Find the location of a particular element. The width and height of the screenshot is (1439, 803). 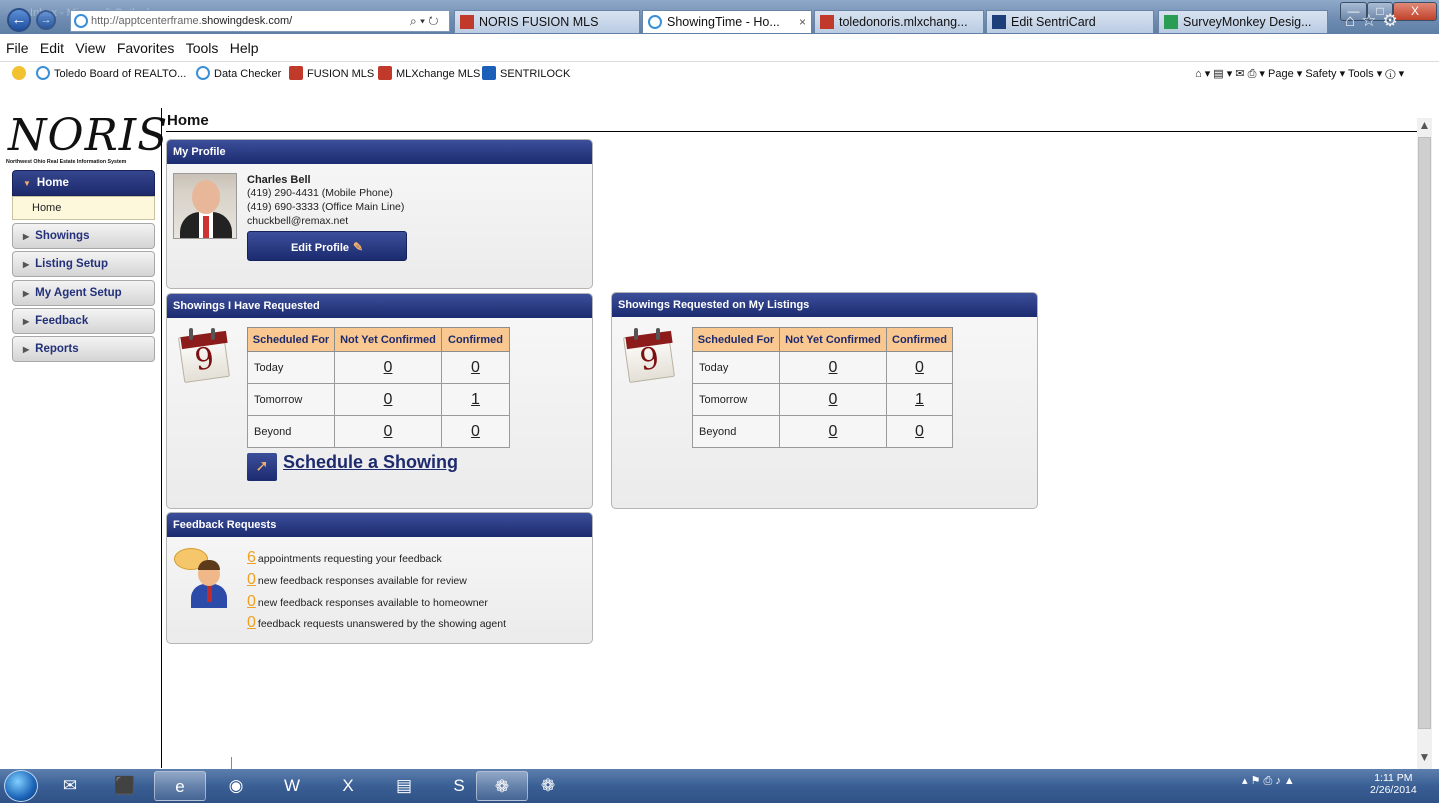

sidebar-item-showings: ▶ Showings is located at coordinates (83, 236).